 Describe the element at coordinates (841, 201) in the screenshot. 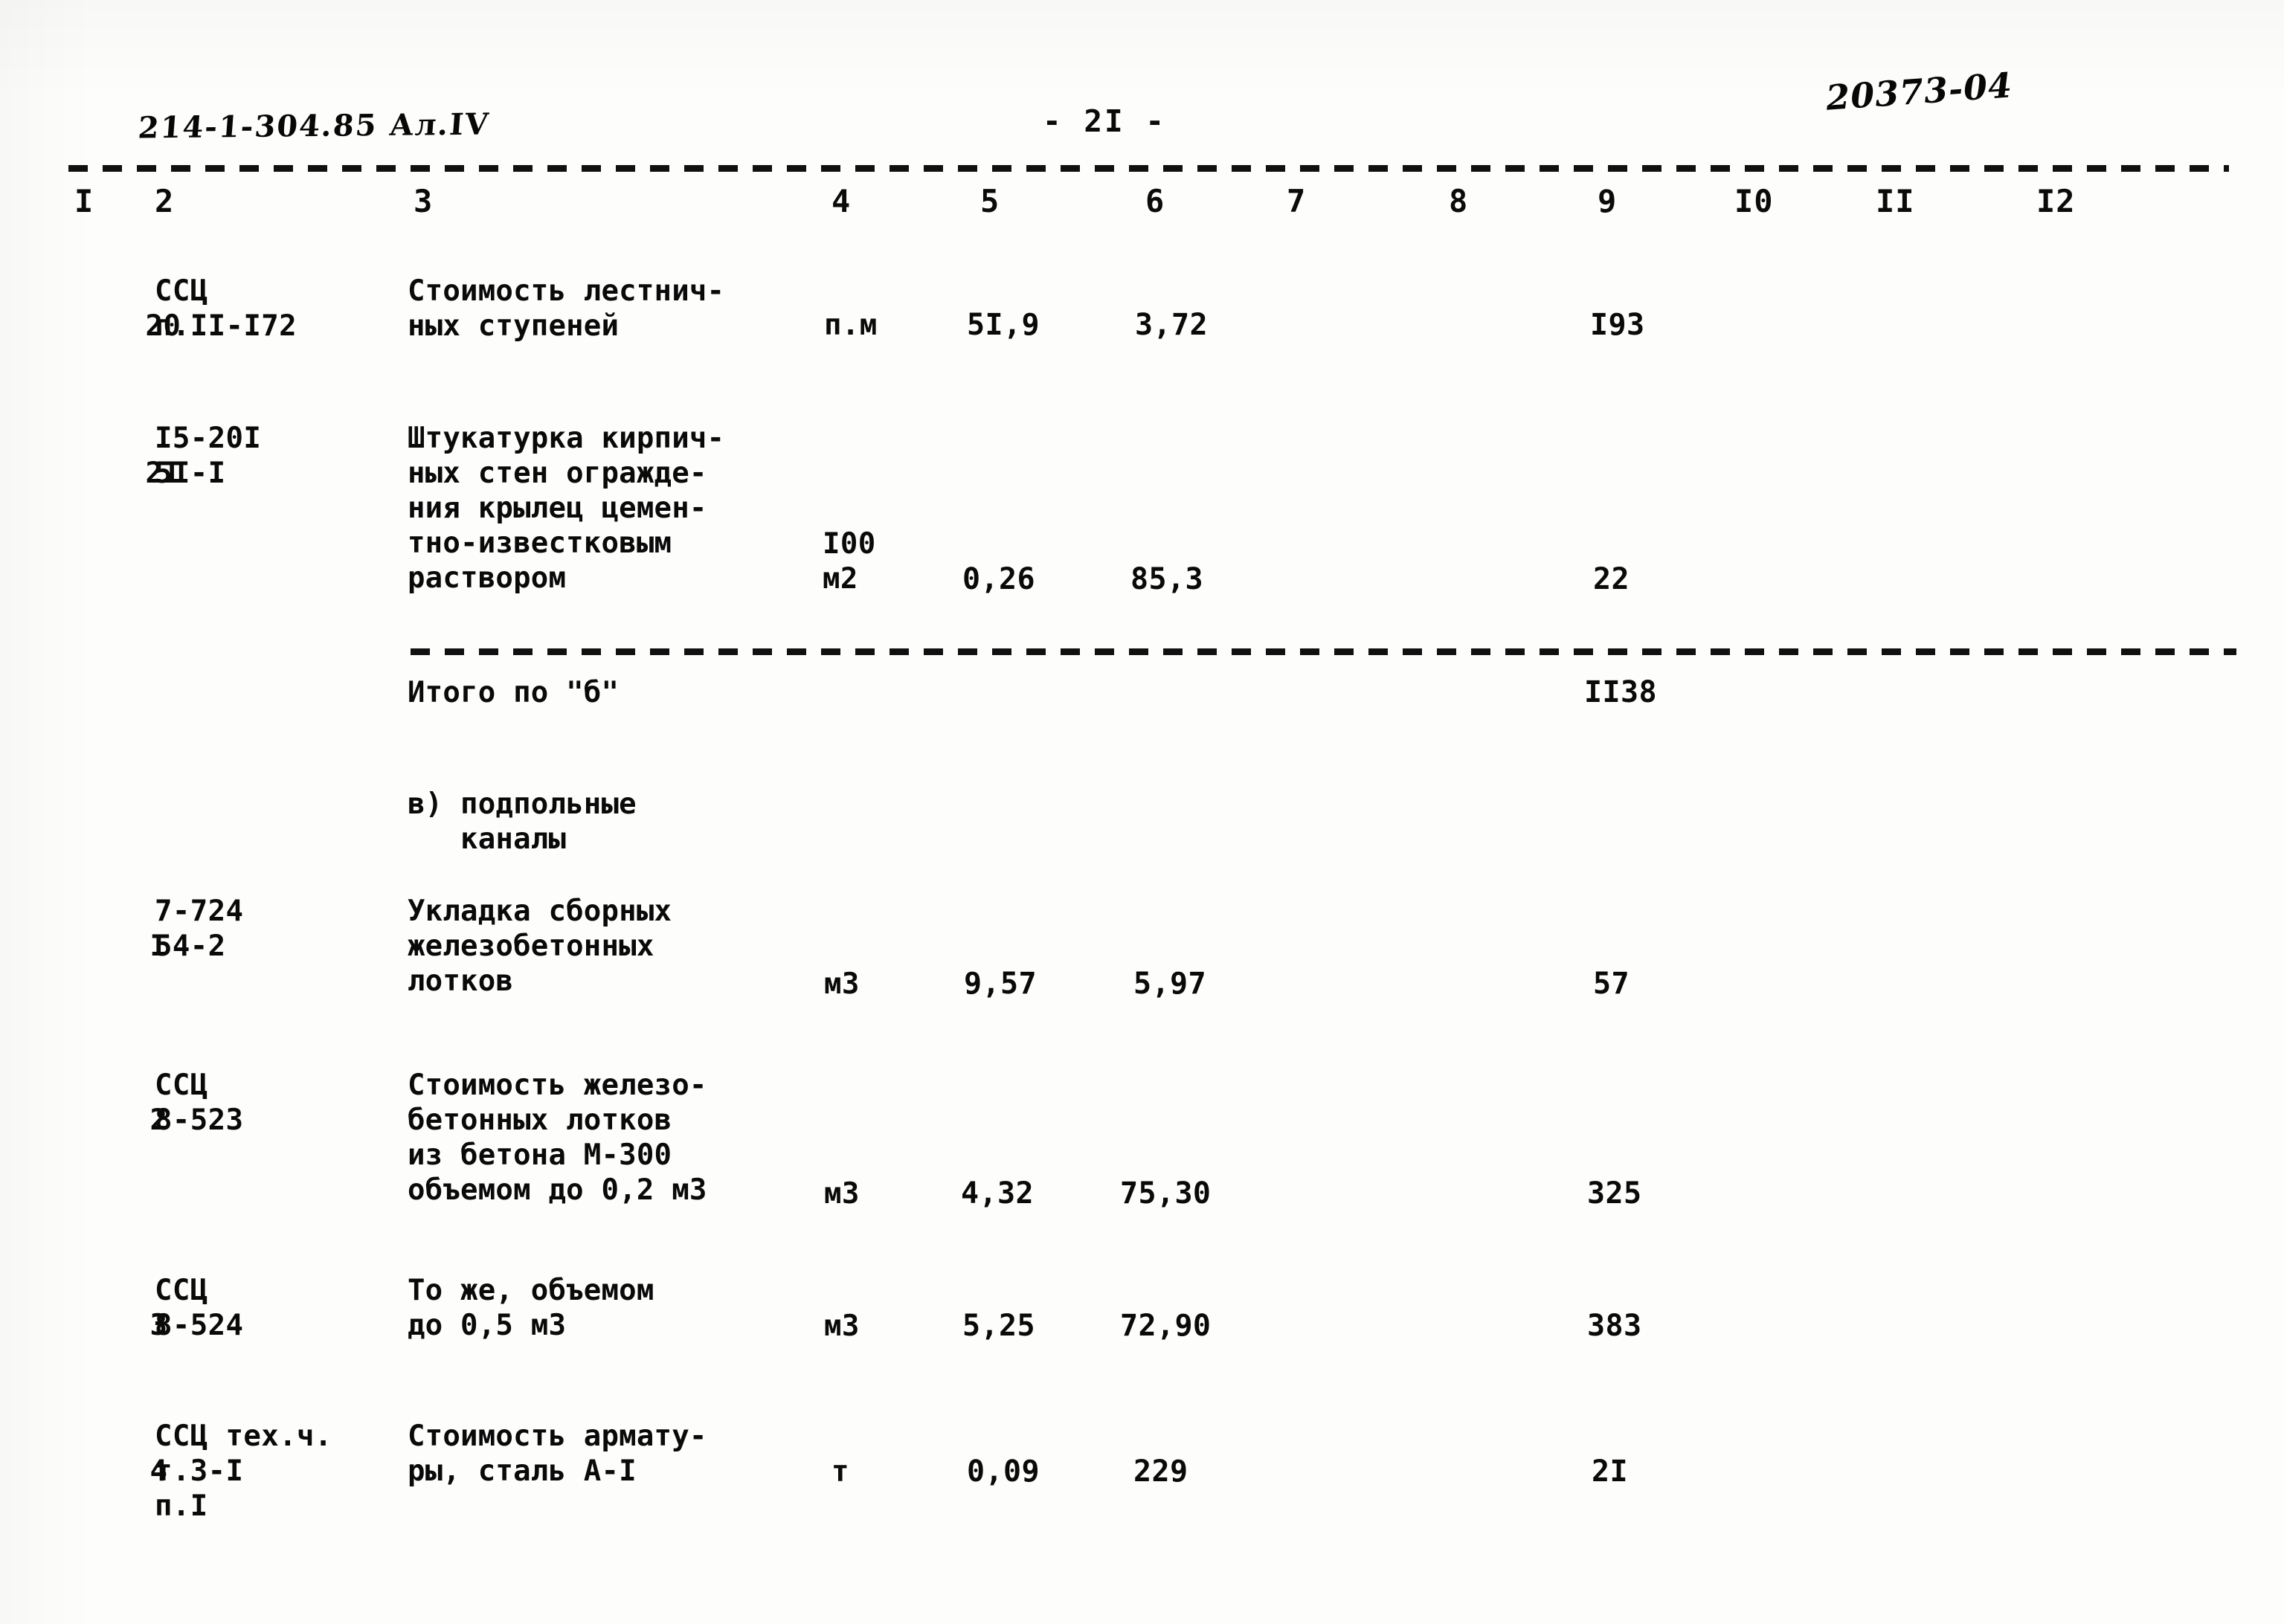

I see `column-header-4: 4` at that location.